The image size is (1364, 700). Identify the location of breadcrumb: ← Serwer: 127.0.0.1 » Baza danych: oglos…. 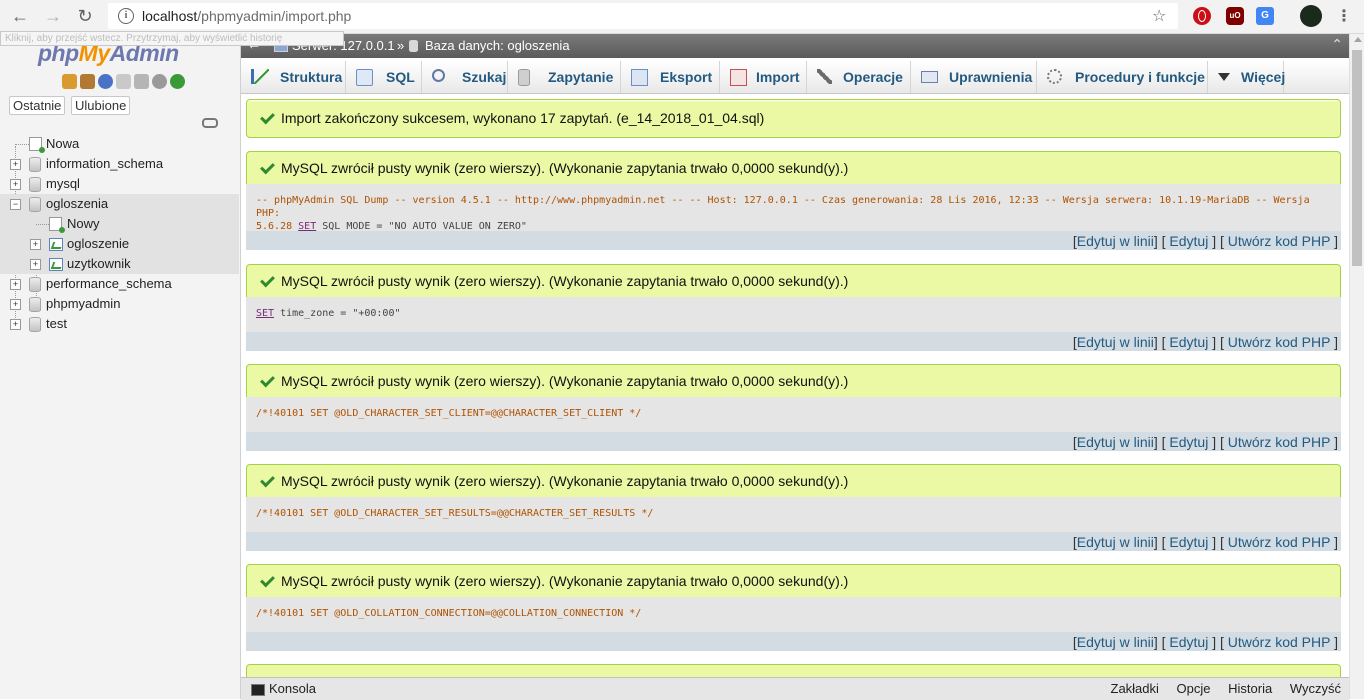
(795, 46).